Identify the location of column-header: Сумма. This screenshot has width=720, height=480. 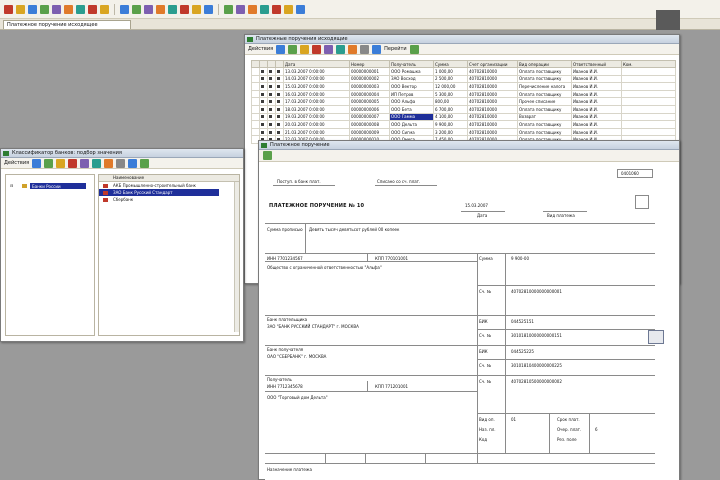
(450, 64).